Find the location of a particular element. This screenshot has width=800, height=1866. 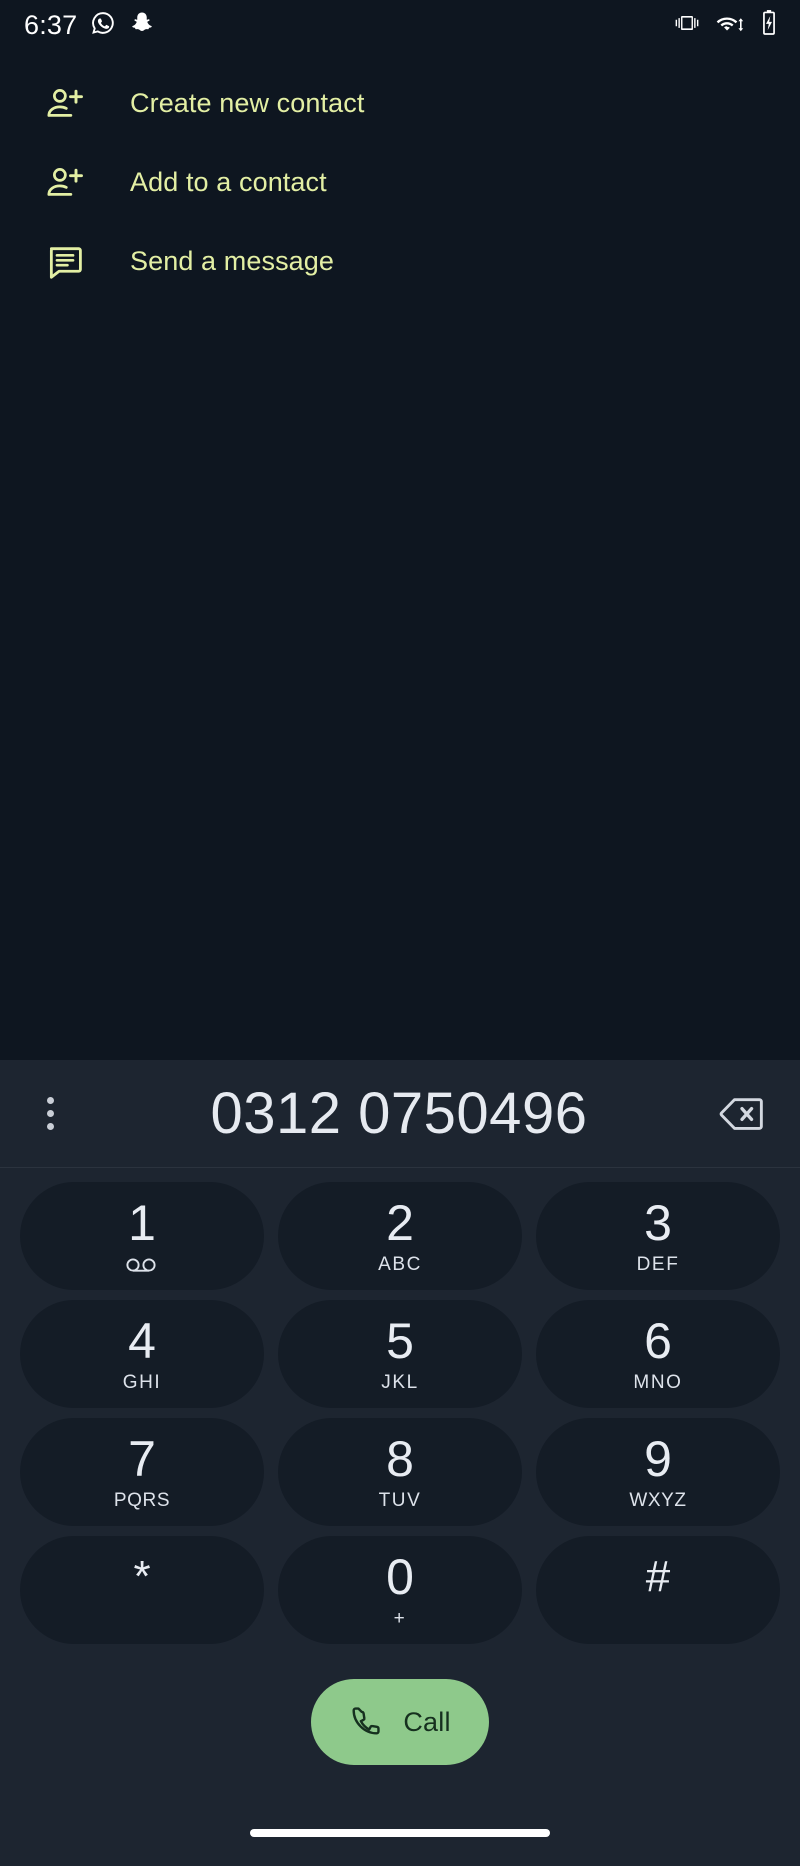

key-letters: GHI is located at coordinates (142, 1382).